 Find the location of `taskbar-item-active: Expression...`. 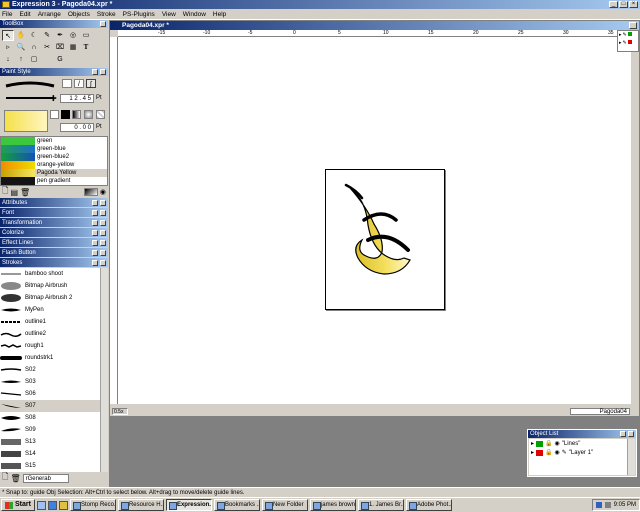

taskbar-item-active: Expression... is located at coordinates (188, 505).